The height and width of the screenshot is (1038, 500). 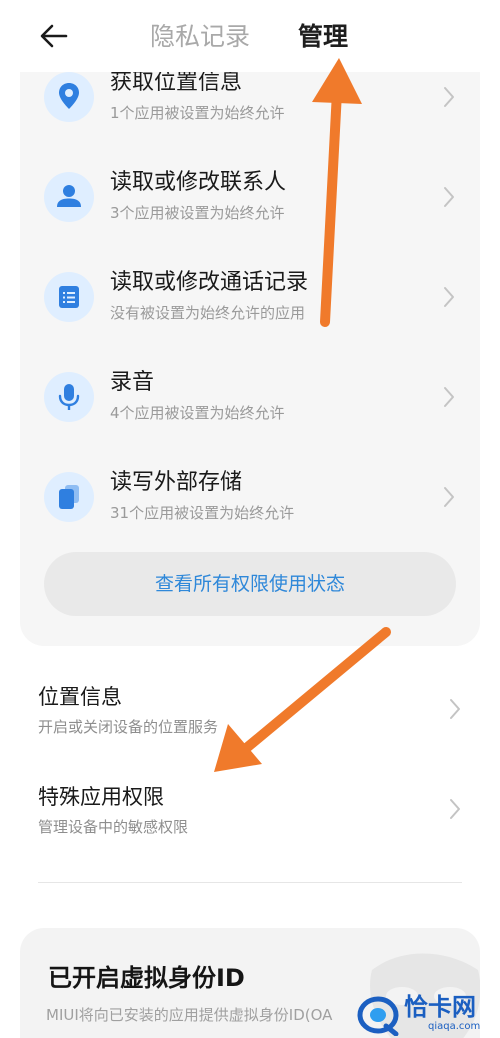 I want to click on permission-row-call-log: 读取或修改通话记录 没有被设置为始终允许的应用, so click(x=250, y=312).